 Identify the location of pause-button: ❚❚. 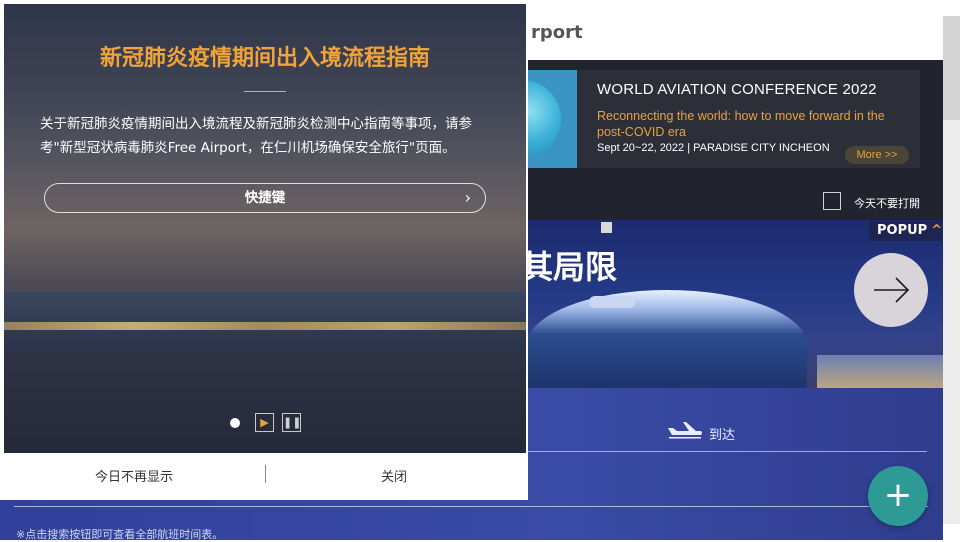
(291, 422).